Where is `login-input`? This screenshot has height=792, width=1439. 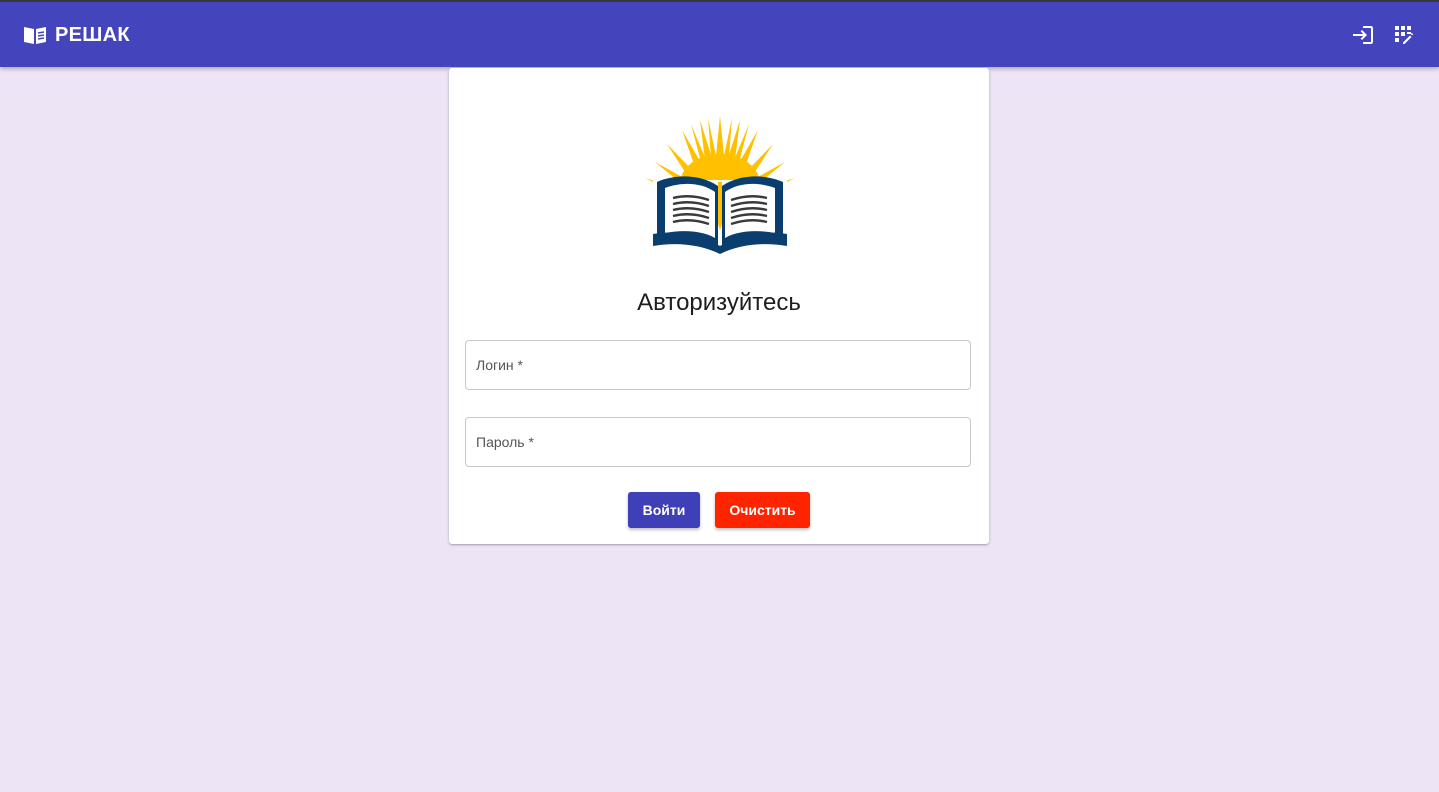
login-input is located at coordinates (718, 365).